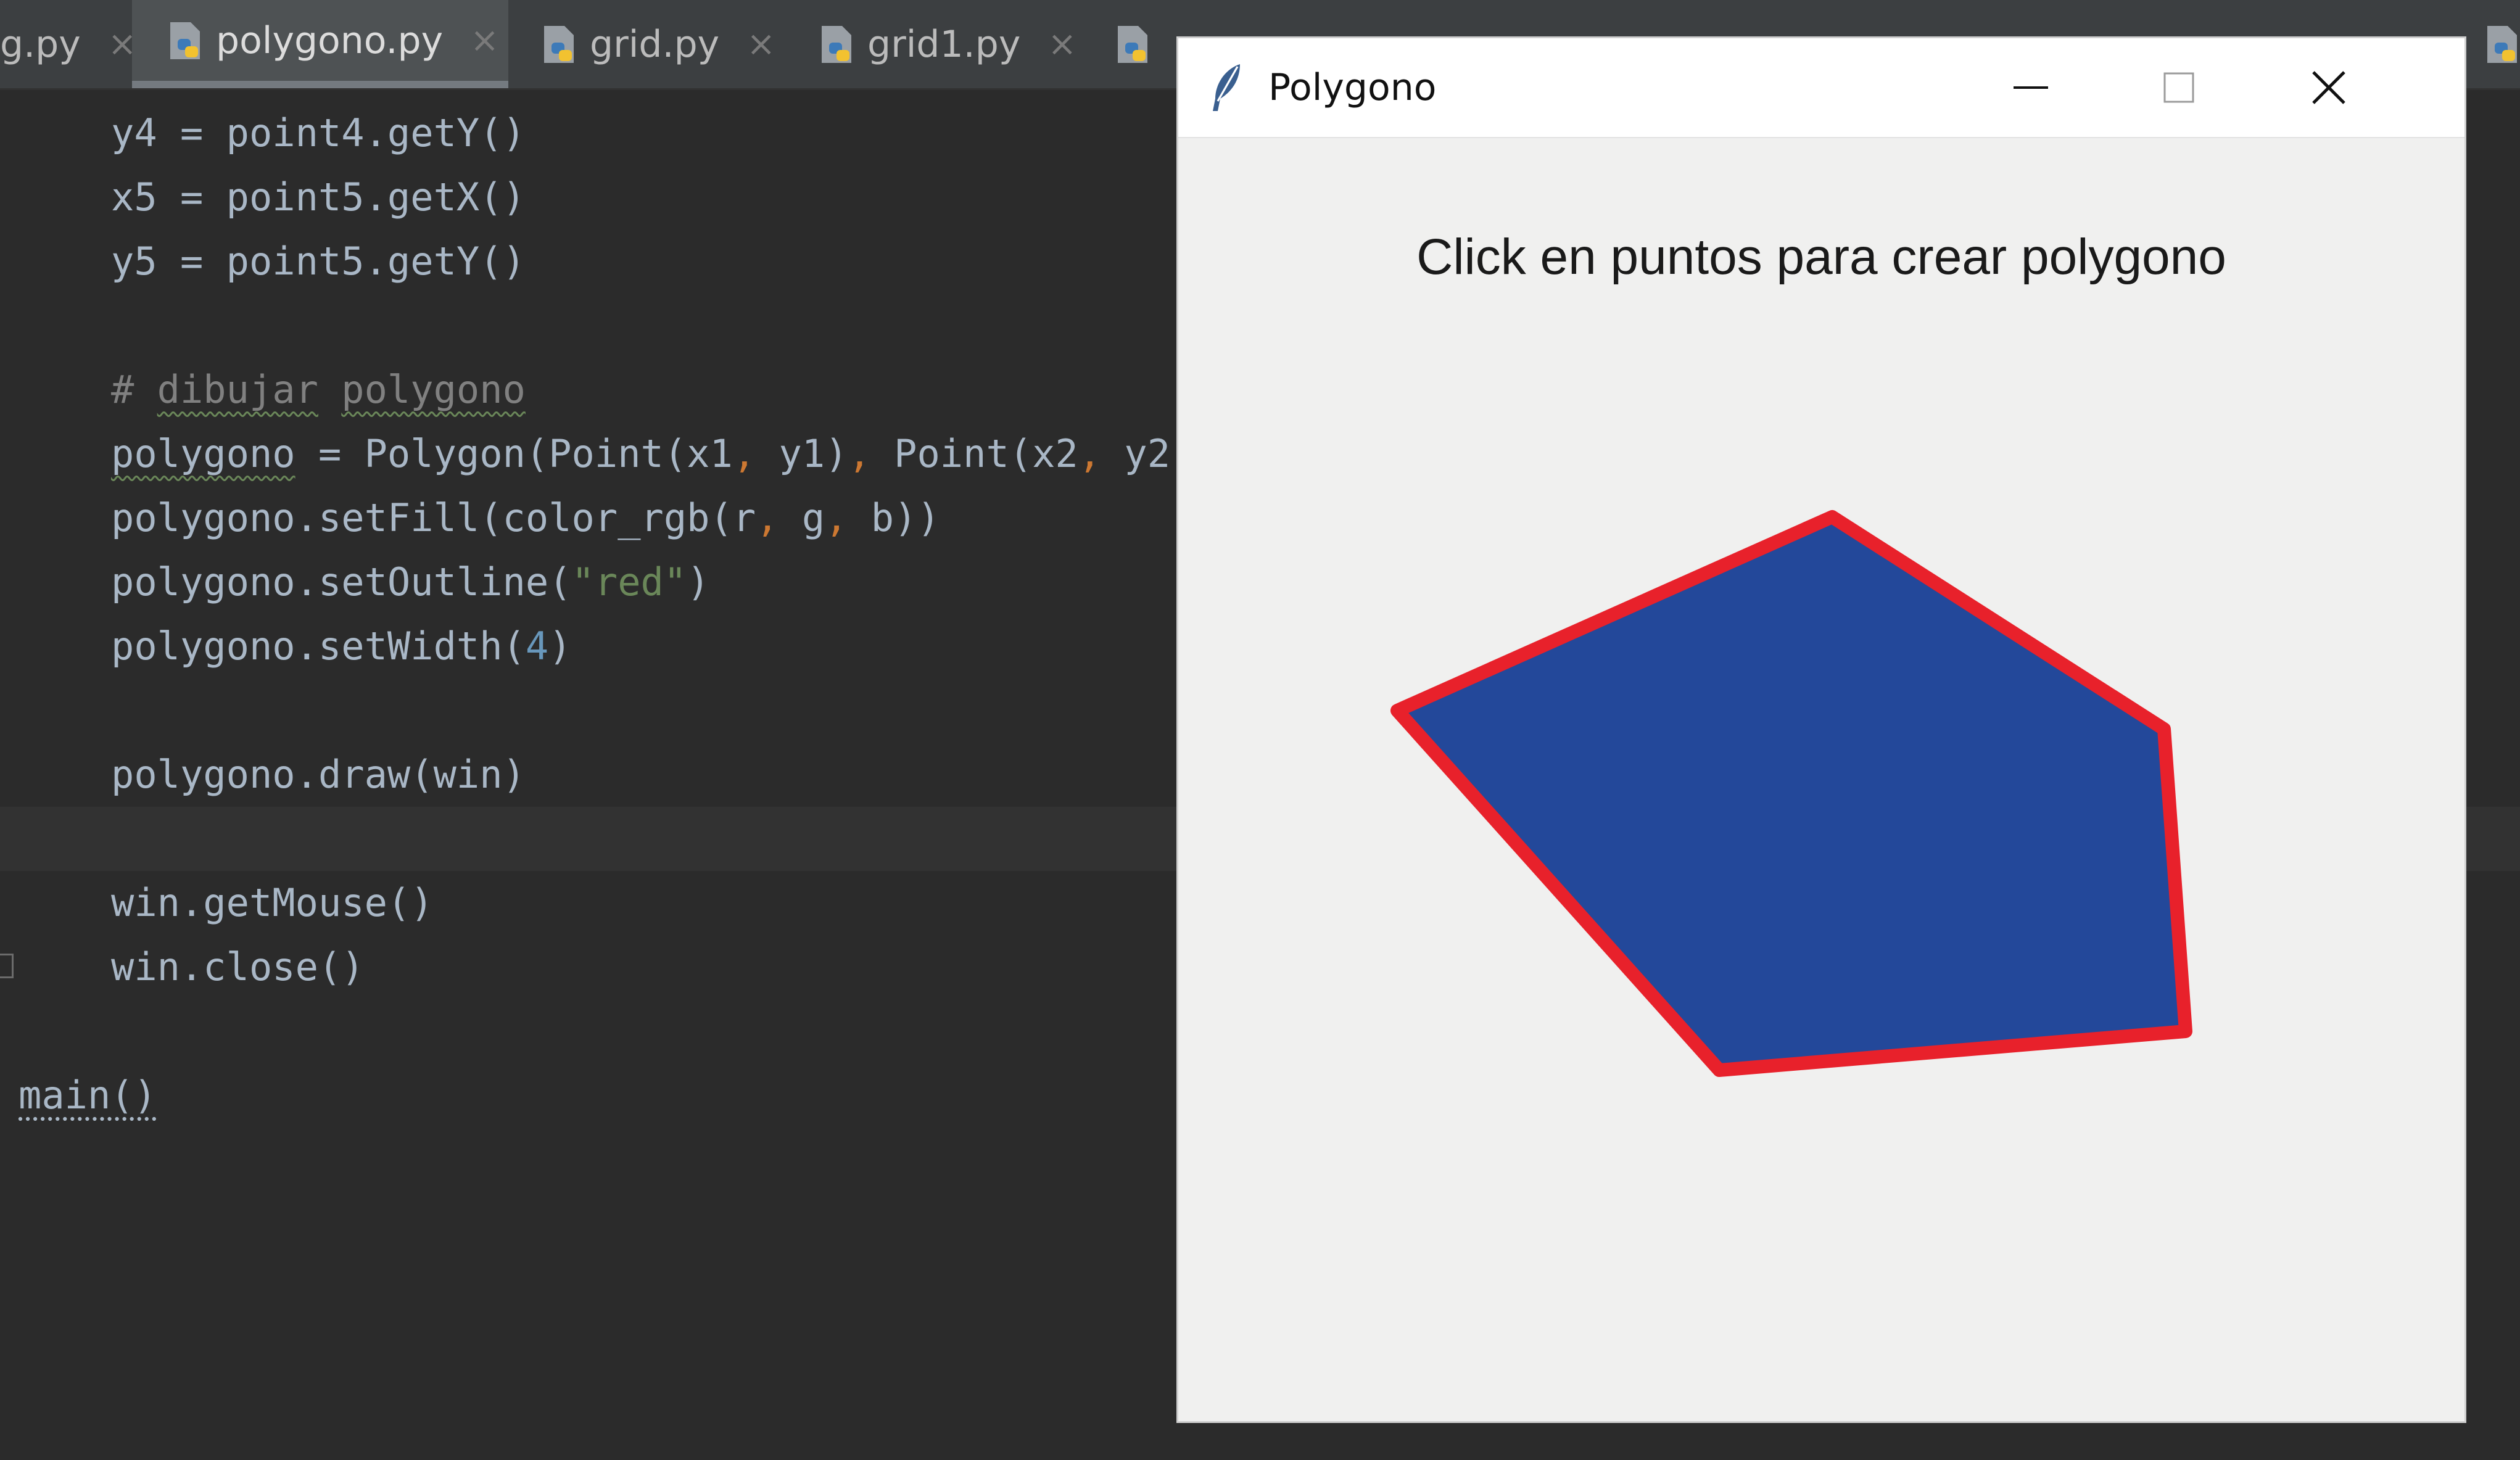 The width and height of the screenshot is (2520, 1460). I want to click on code-line: win.getMouse(), so click(272, 903).